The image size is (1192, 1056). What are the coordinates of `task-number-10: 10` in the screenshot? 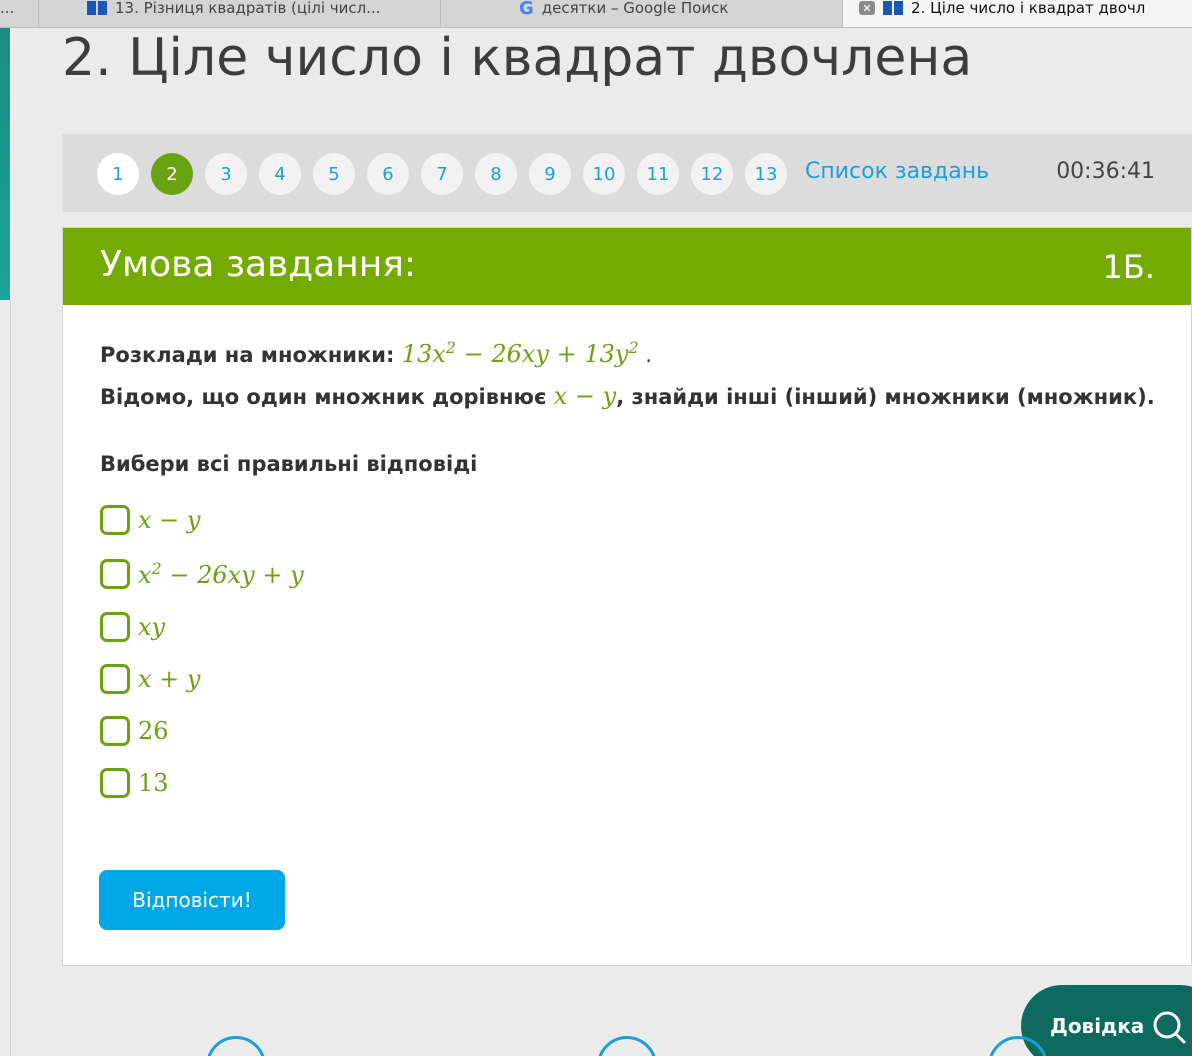 It's located at (604, 174).